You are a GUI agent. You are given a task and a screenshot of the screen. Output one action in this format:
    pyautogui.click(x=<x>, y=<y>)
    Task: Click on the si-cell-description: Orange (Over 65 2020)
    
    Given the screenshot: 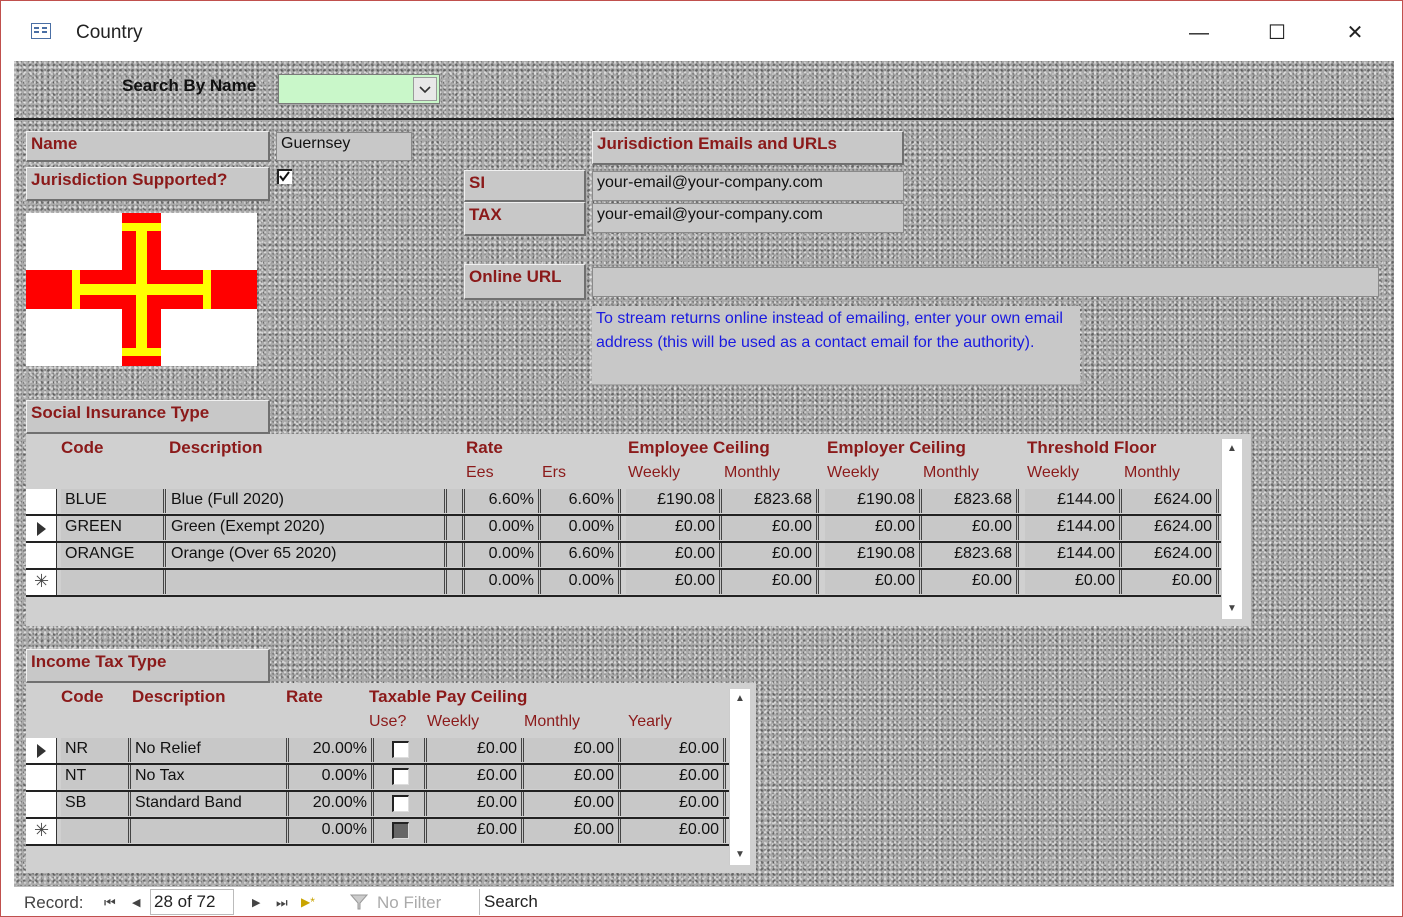 What is the action you would take?
    pyautogui.click(x=307, y=555)
    